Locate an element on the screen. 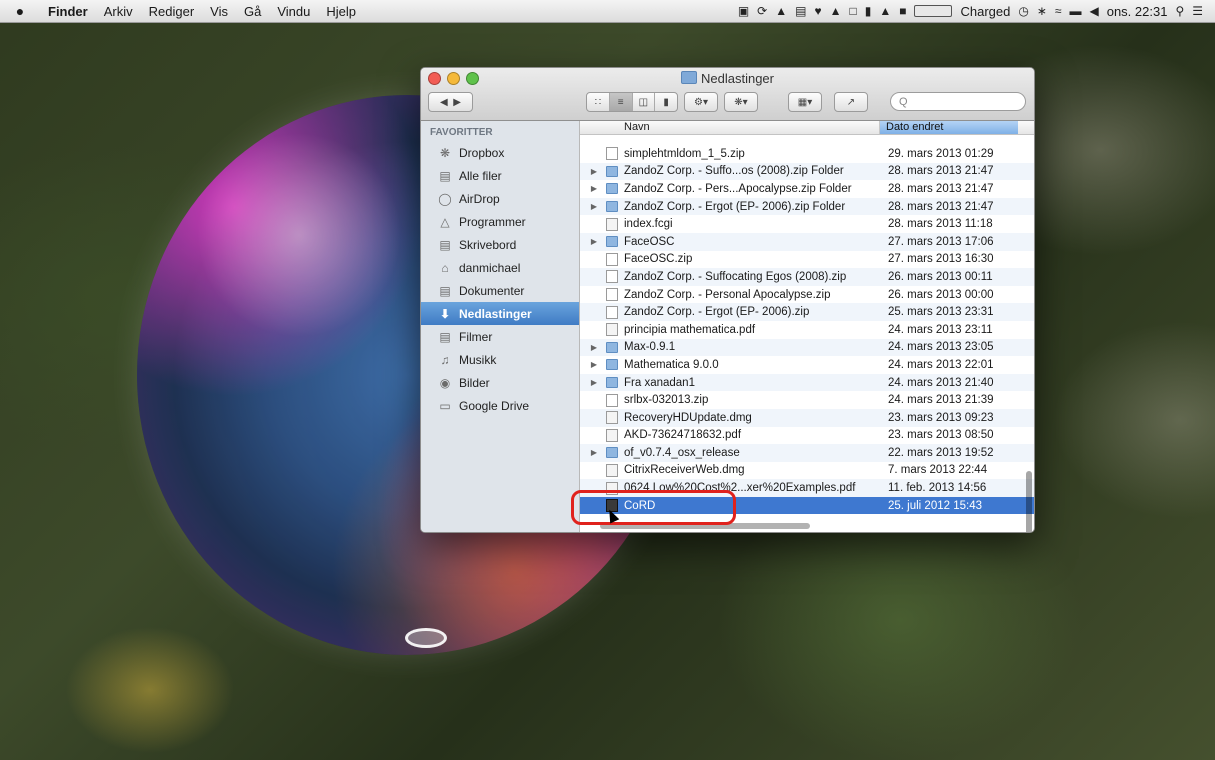  menu-ga: Gå is located at coordinates (252, 11).